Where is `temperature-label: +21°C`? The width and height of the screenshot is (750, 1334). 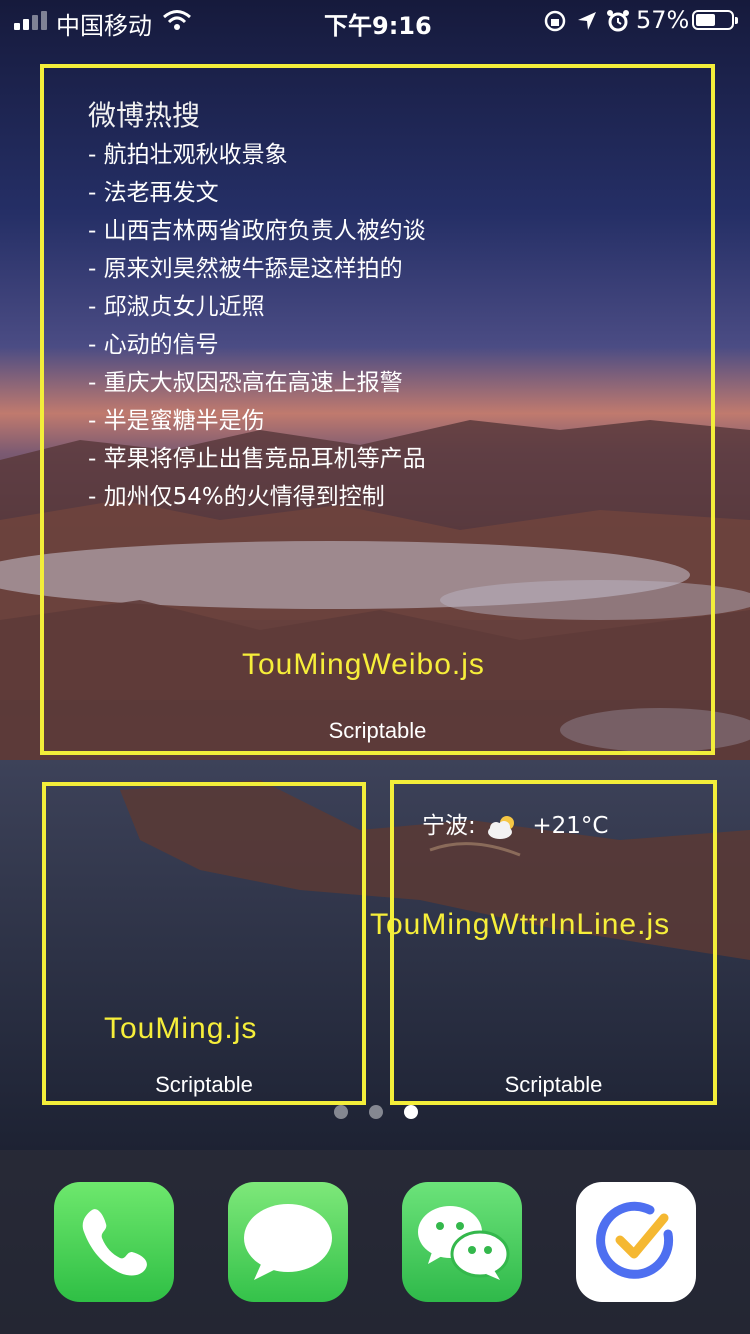 temperature-label: +21°C is located at coordinates (570, 826).